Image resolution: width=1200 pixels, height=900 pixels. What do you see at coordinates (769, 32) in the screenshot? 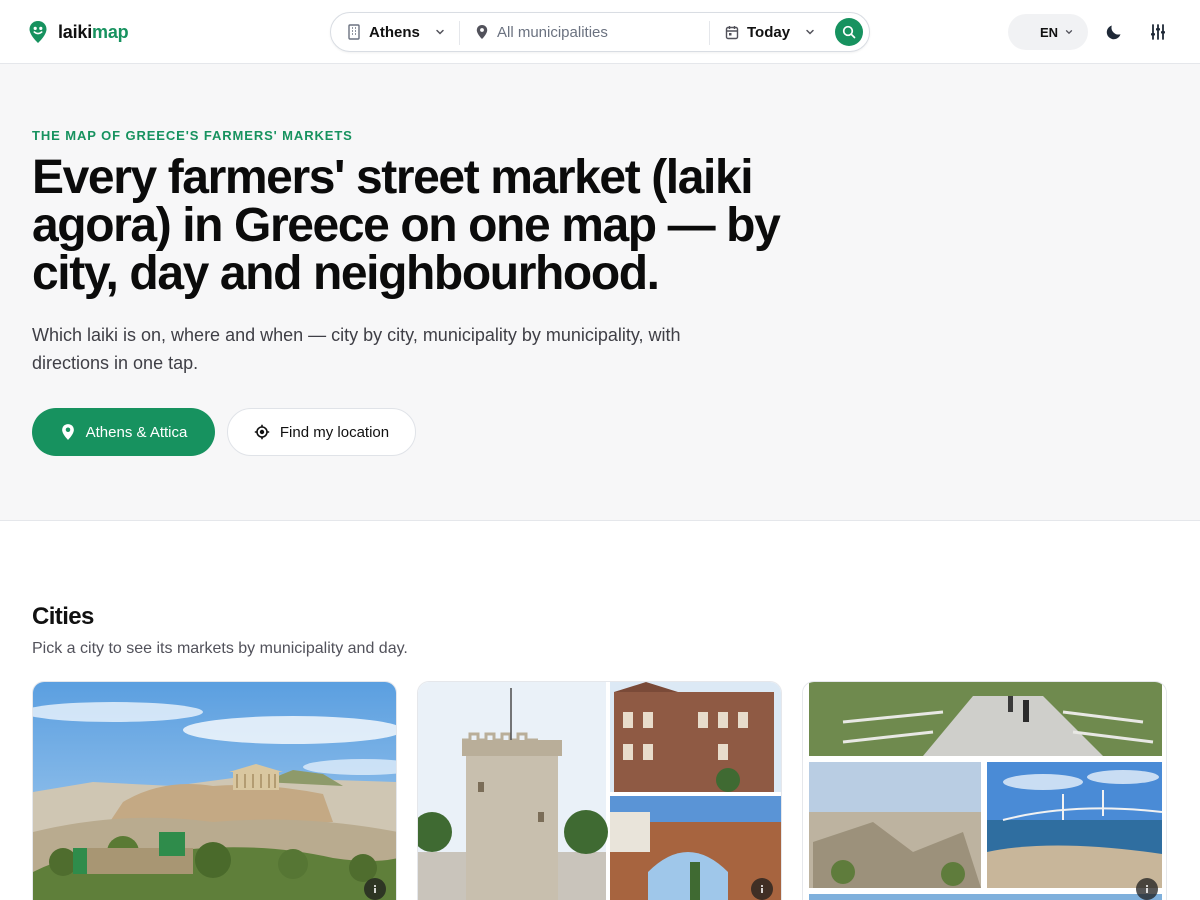
I see `day-value: Today` at bounding box center [769, 32].